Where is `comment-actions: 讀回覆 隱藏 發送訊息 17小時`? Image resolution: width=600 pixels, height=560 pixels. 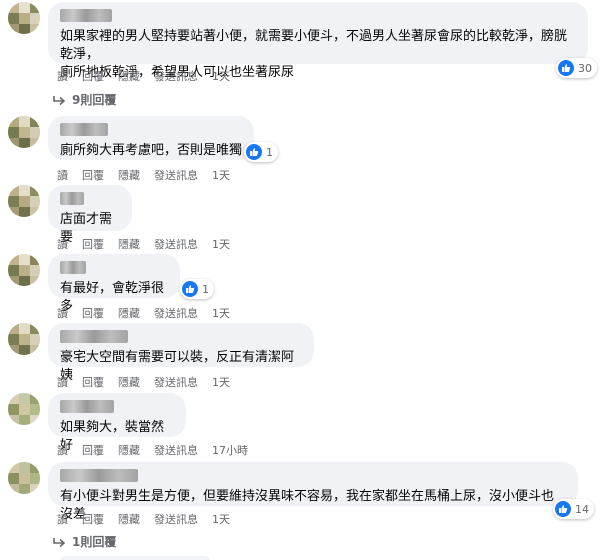 comment-actions: 讀回覆 隱藏 發送訊息 17小時 is located at coordinates (159, 450).